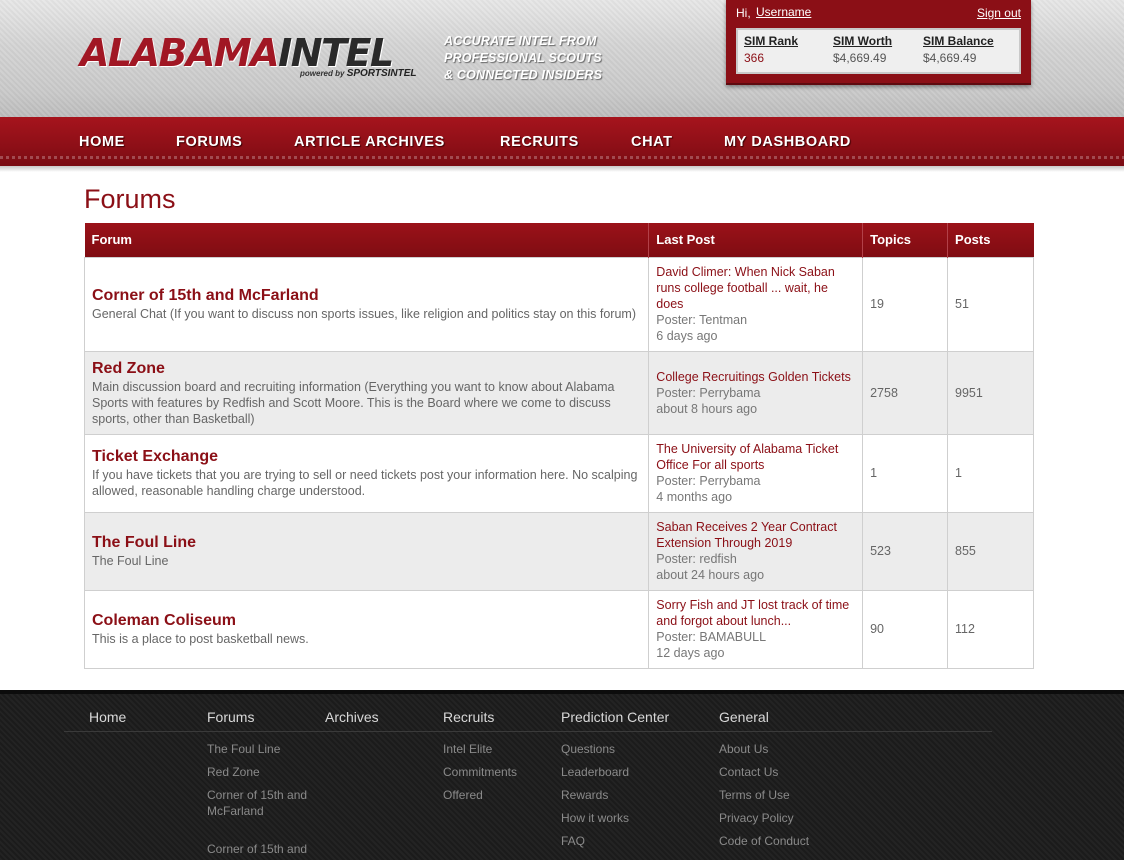 Image resolution: width=1124 pixels, height=860 pixels. Describe the element at coordinates (990, 473) in the screenshot. I see `posts-count: 1` at that location.